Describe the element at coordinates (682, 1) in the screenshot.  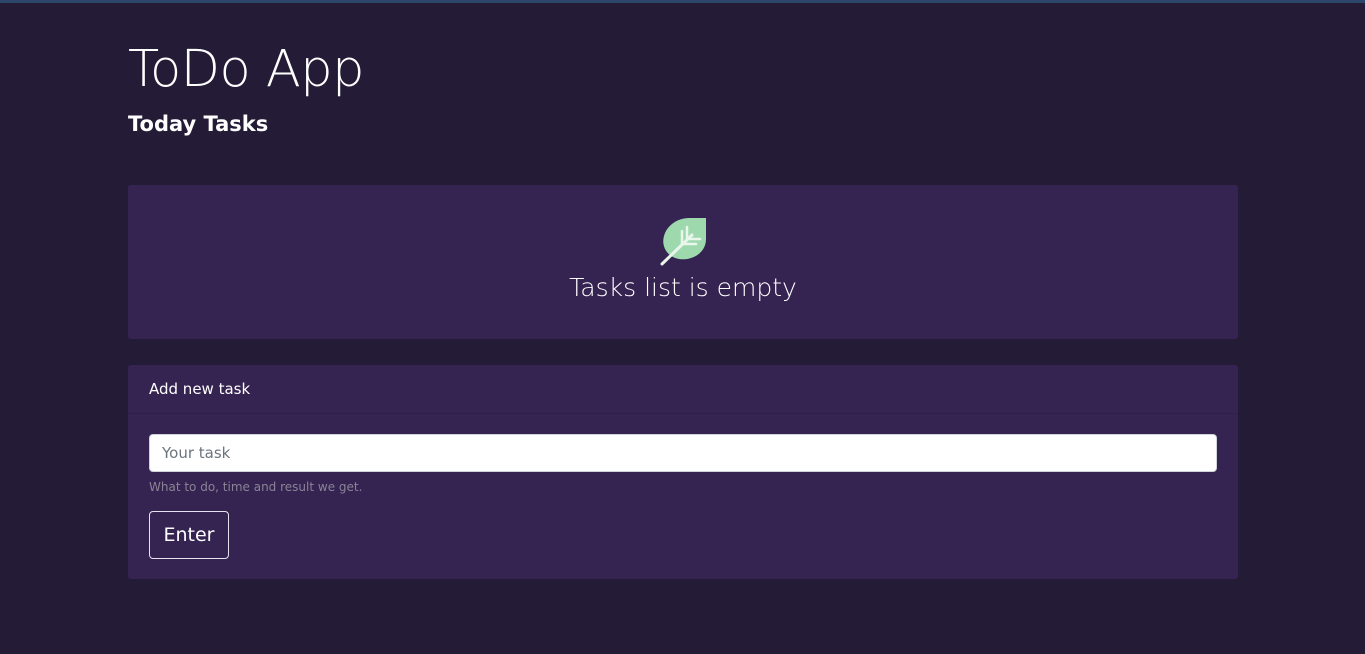
I see `window-top-border` at that location.